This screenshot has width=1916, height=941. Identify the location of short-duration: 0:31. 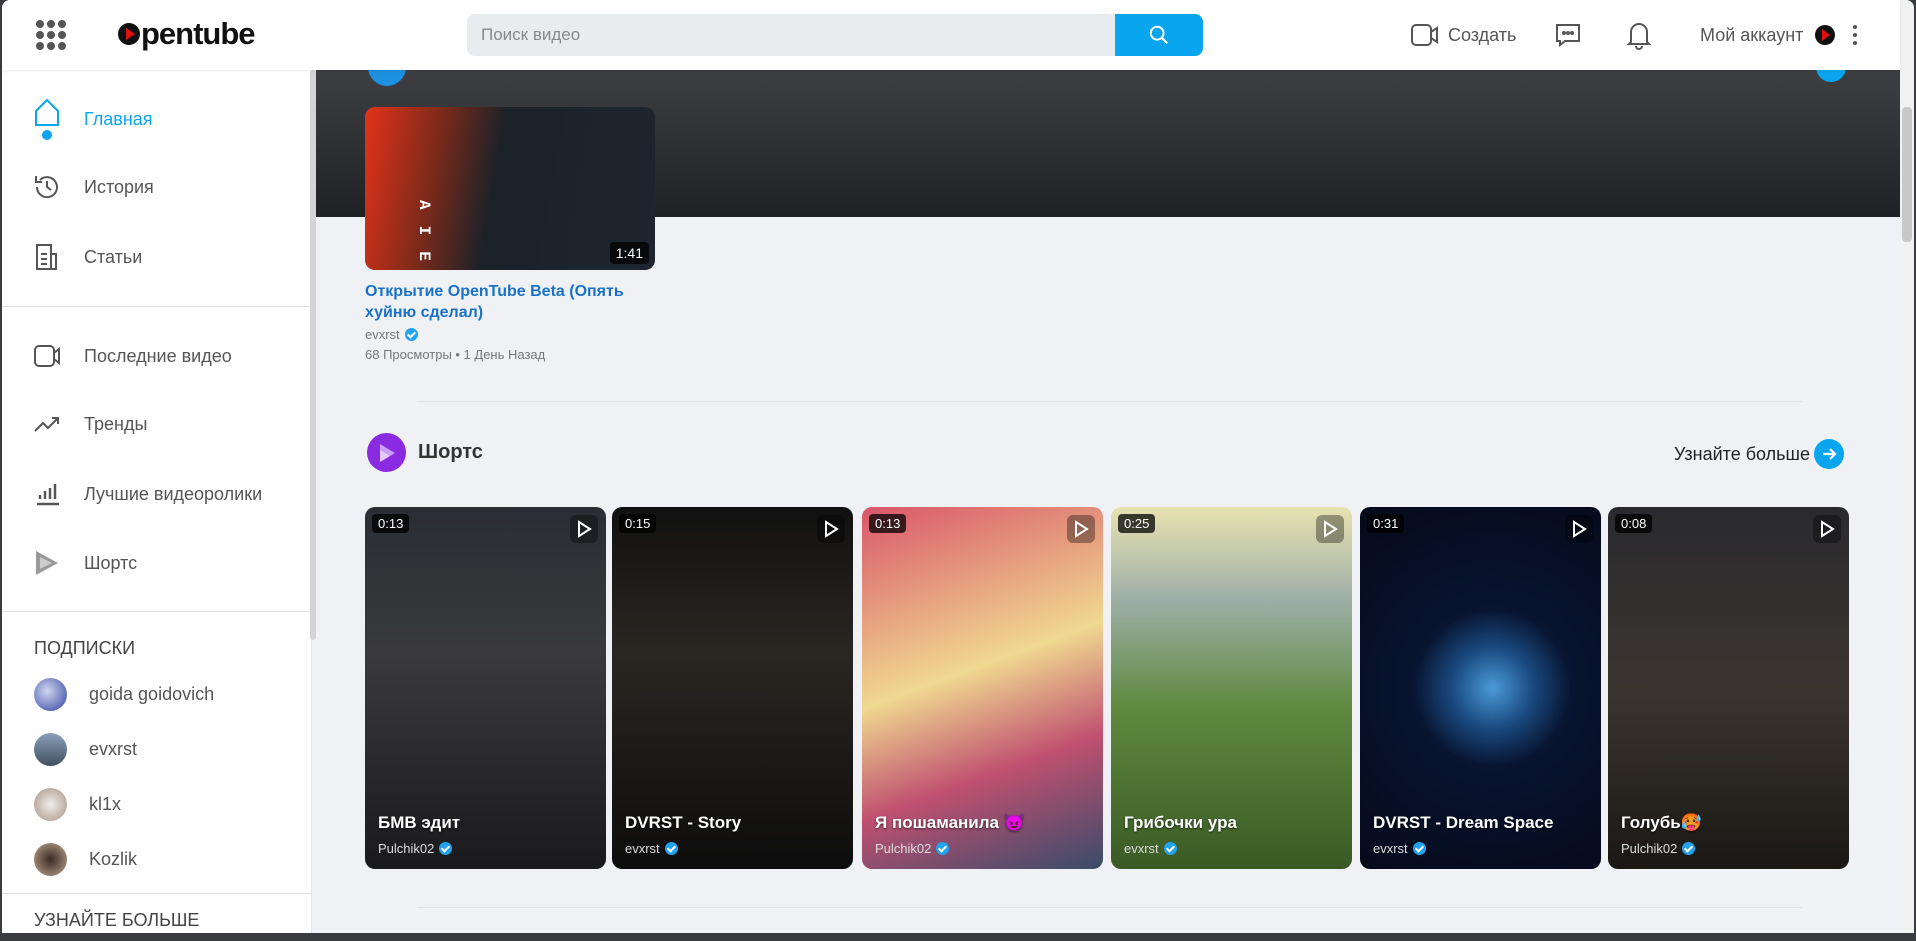
(1386, 523).